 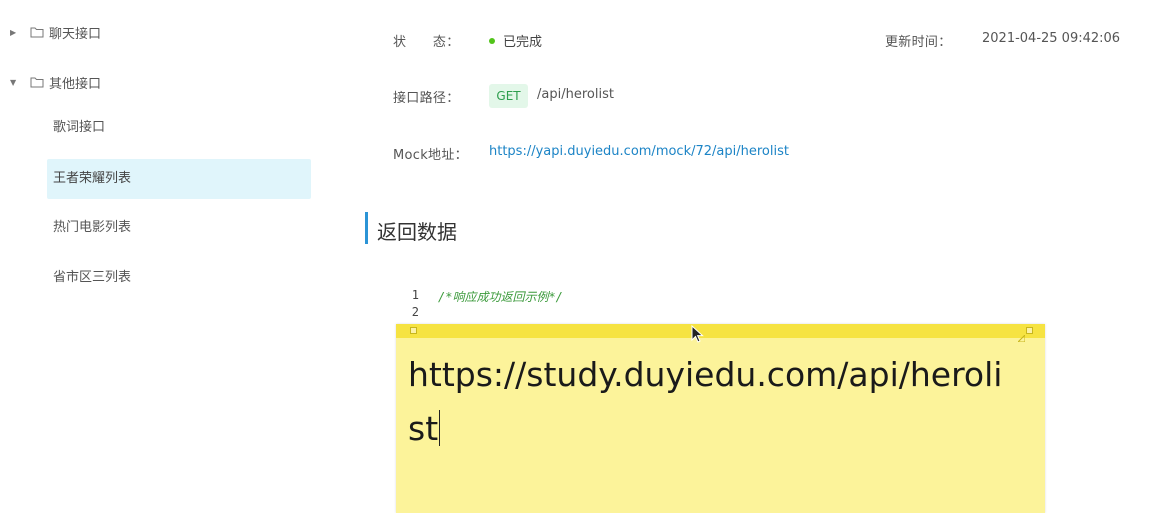 What do you see at coordinates (426, 98) in the screenshot?
I see `path-label: 接口路径：` at bounding box center [426, 98].